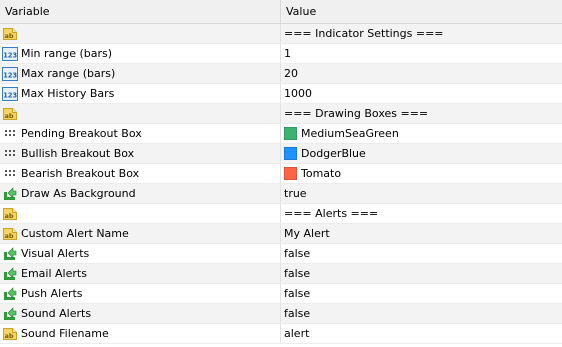 This screenshot has height=347, width=562. What do you see at coordinates (52, 293) in the screenshot?
I see `variable-name: Push Alerts` at bounding box center [52, 293].